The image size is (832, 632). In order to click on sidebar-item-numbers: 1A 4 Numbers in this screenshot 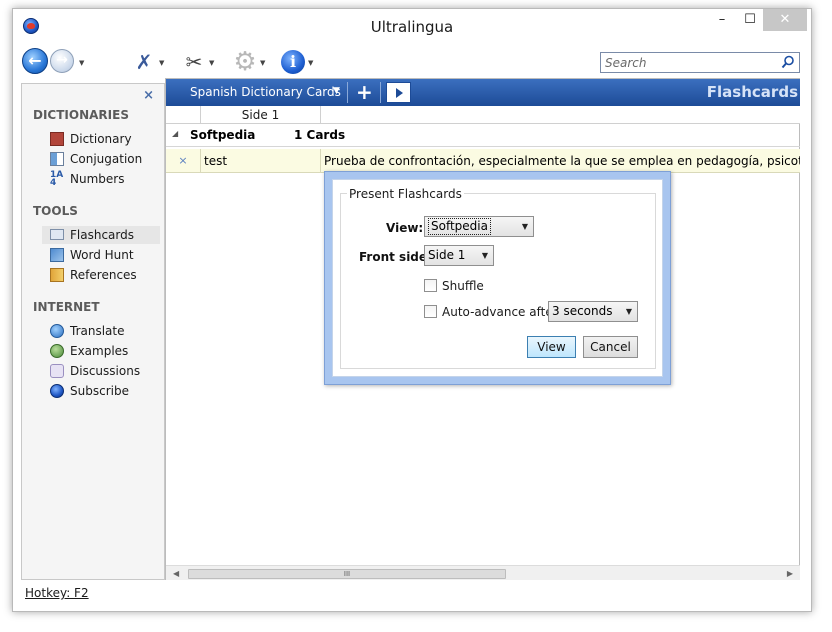, I will do `click(106, 179)`.